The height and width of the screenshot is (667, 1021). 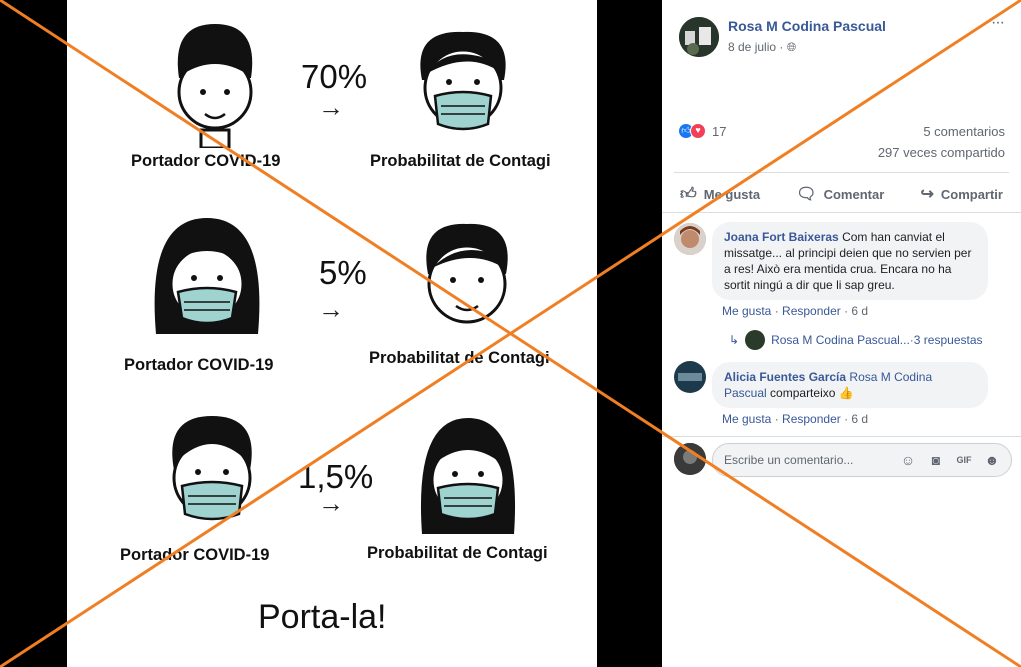 What do you see at coordinates (343, 272) in the screenshot?
I see `percent-2: 5%` at bounding box center [343, 272].